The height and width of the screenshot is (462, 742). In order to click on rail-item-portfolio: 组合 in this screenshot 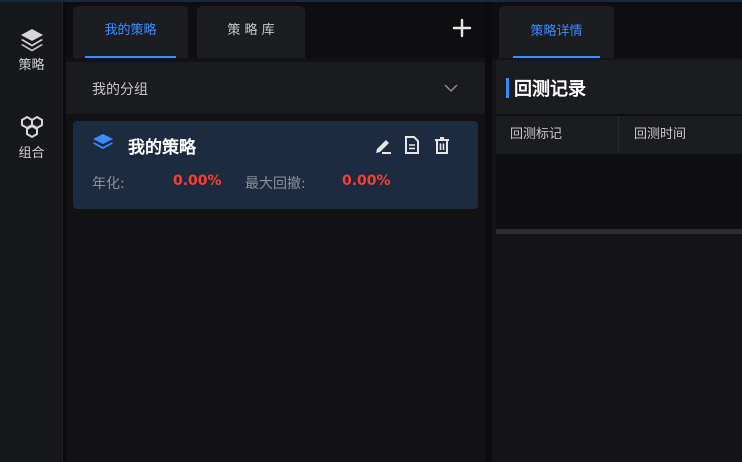, I will do `click(31, 137)`.